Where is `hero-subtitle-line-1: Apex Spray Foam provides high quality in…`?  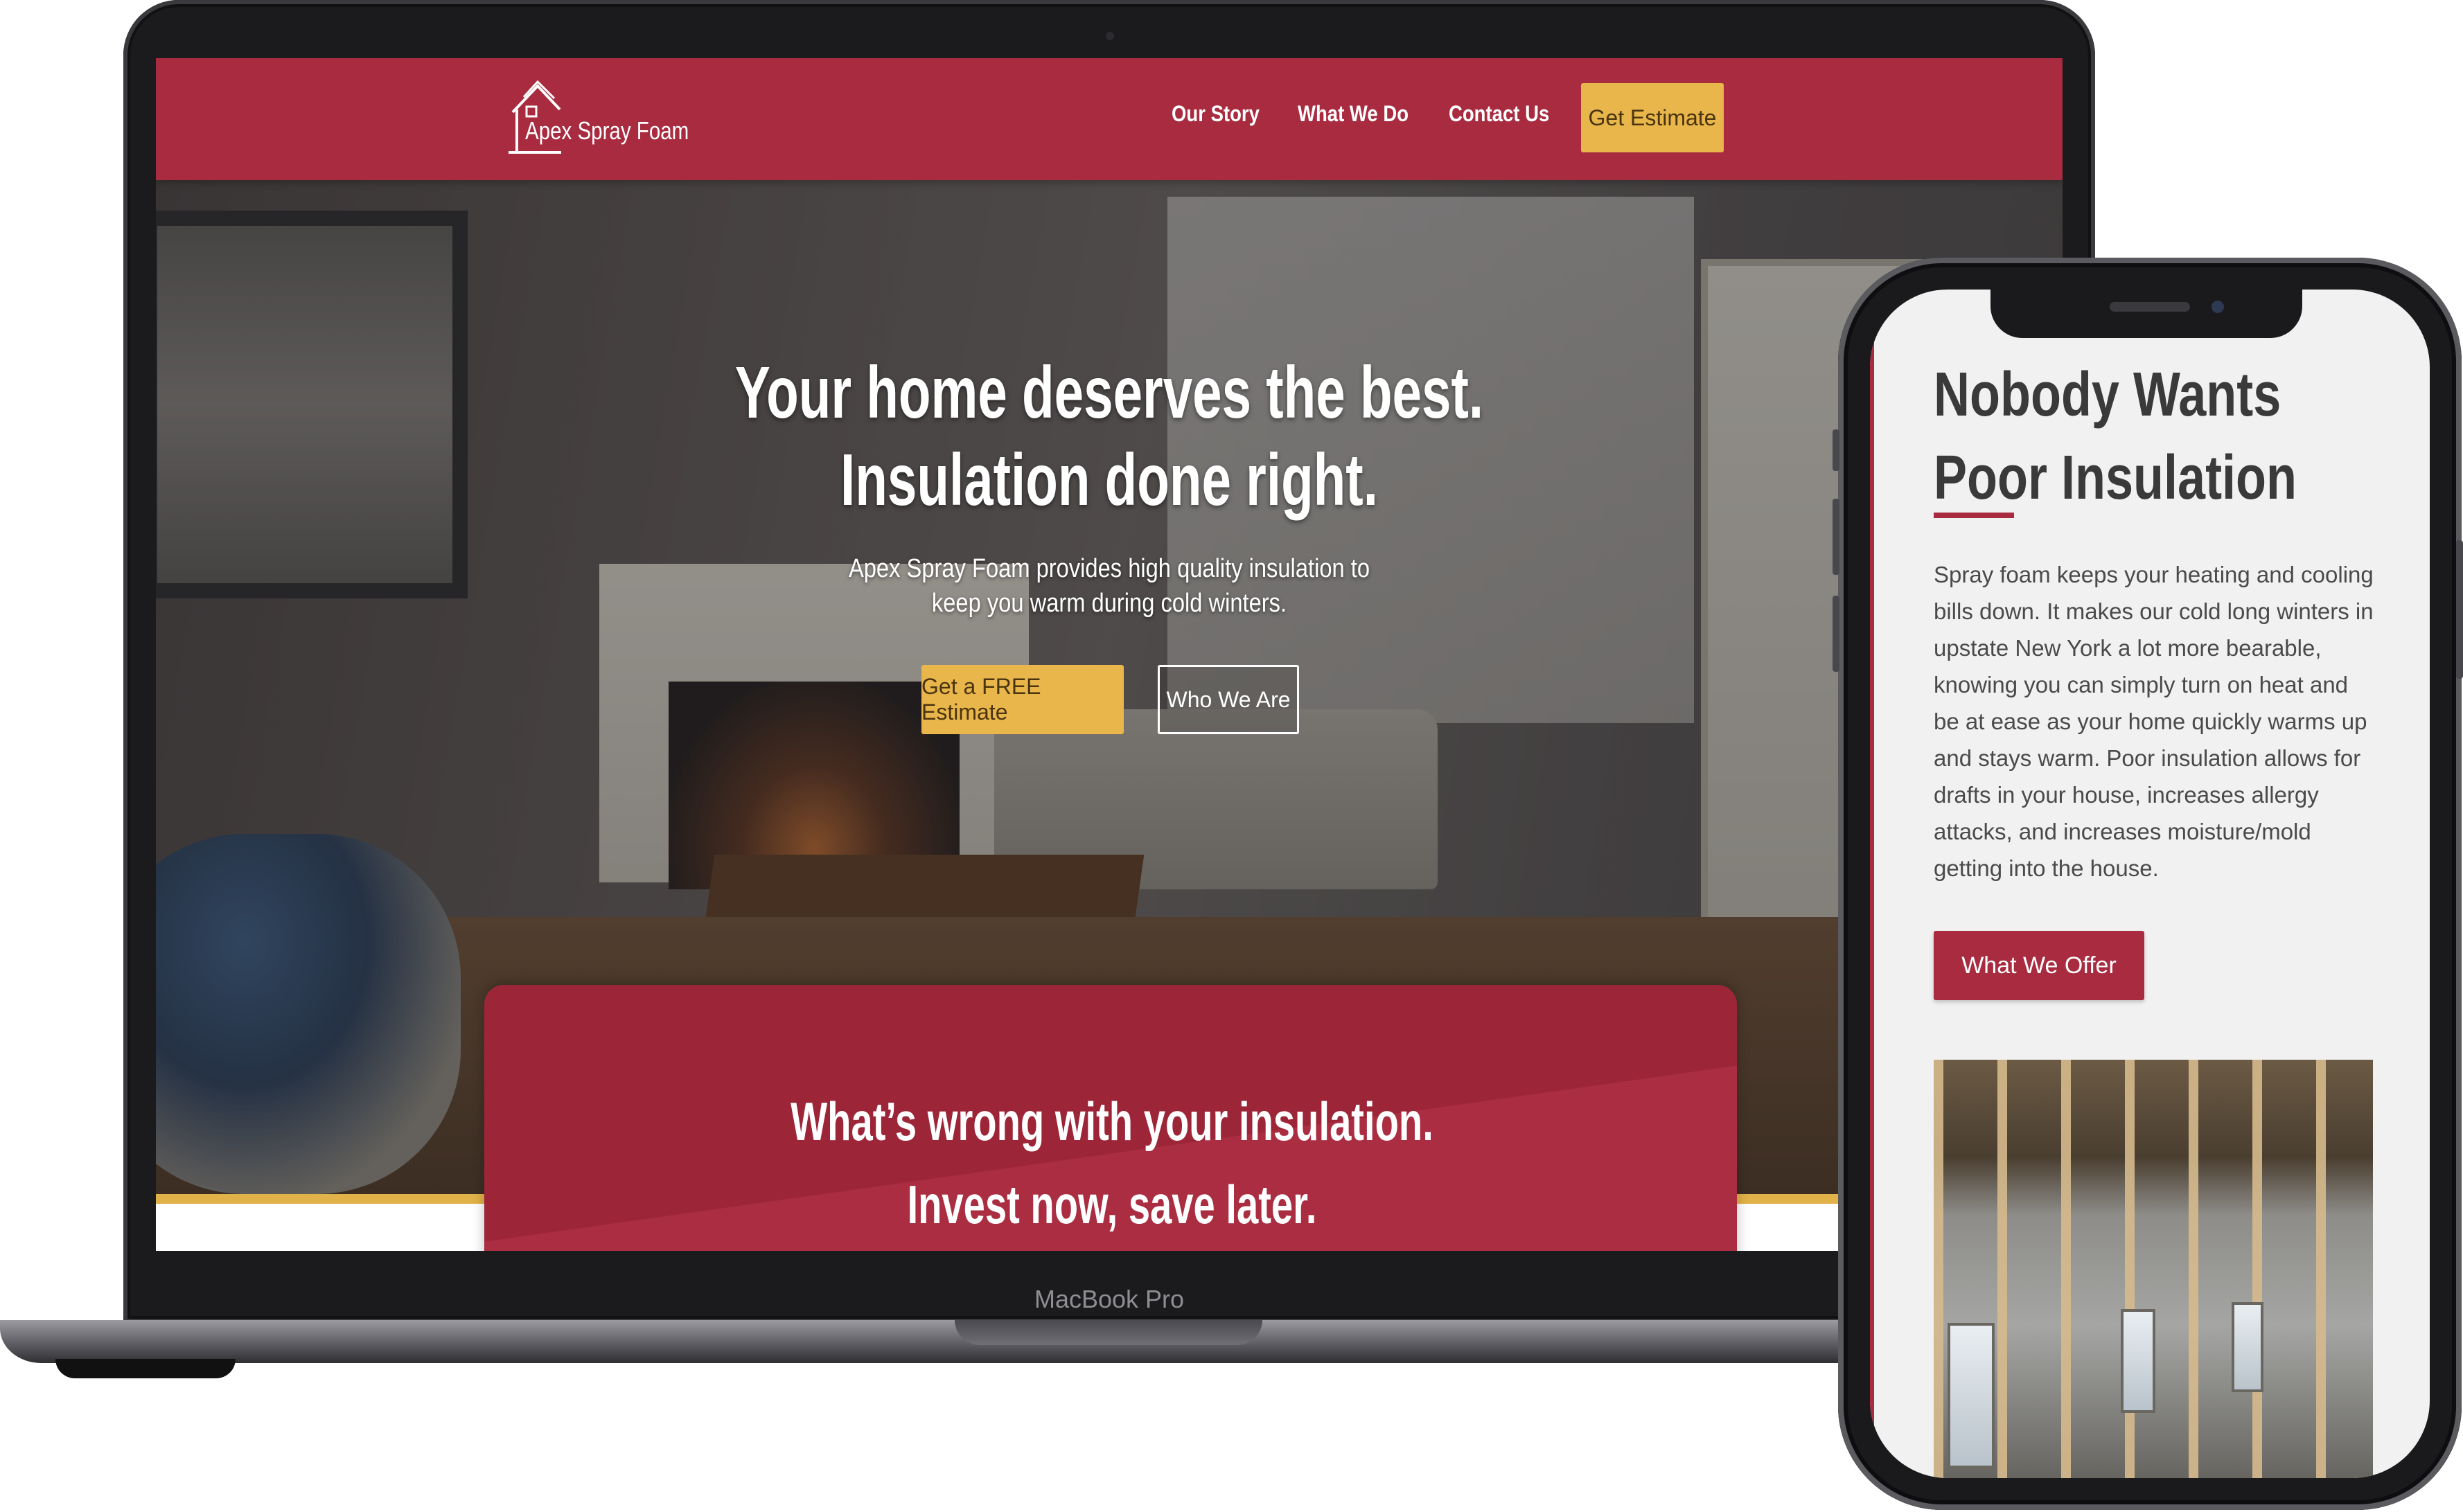
hero-subtitle-line-1: Apex Spray Foam provides high quality in… is located at coordinates (1109, 568).